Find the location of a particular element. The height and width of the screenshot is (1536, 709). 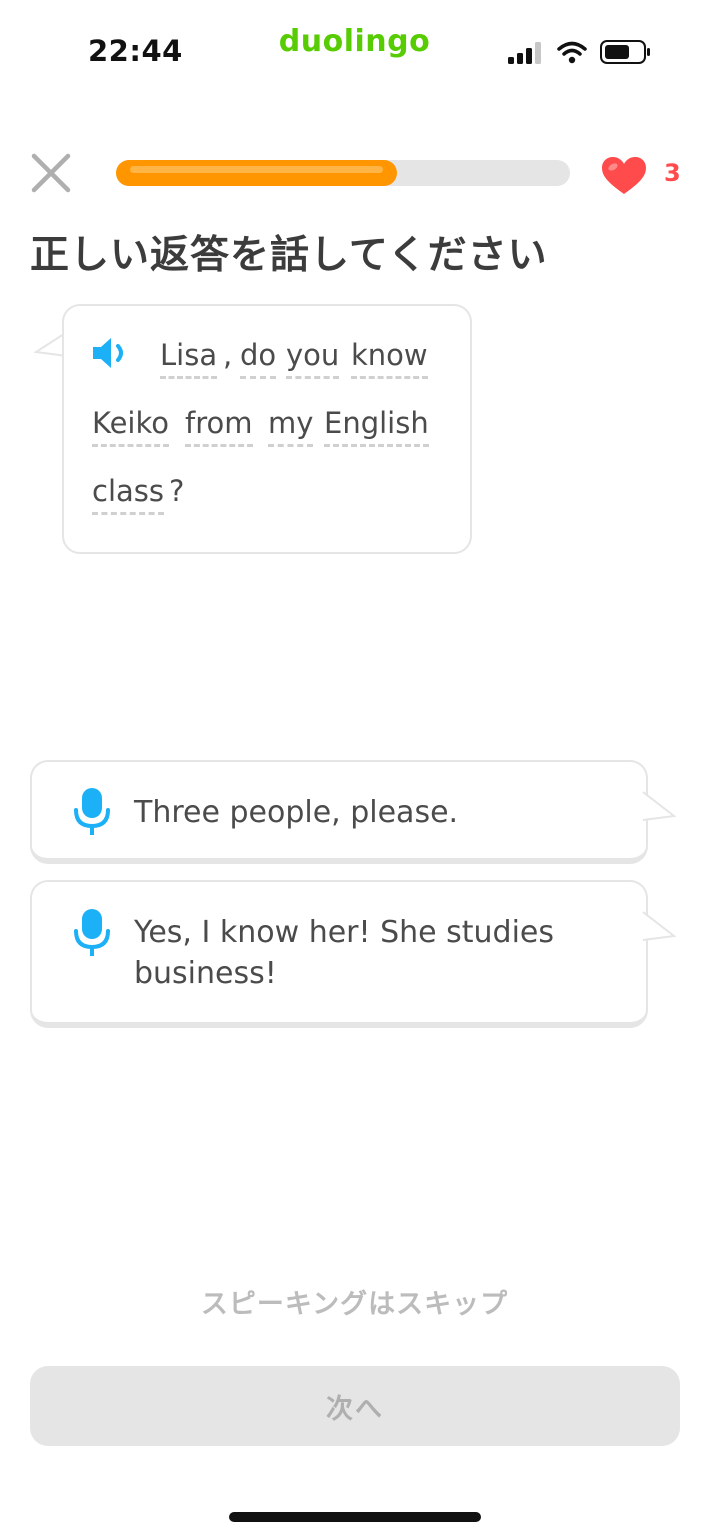

battery-icon is located at coordinates (625, 52).